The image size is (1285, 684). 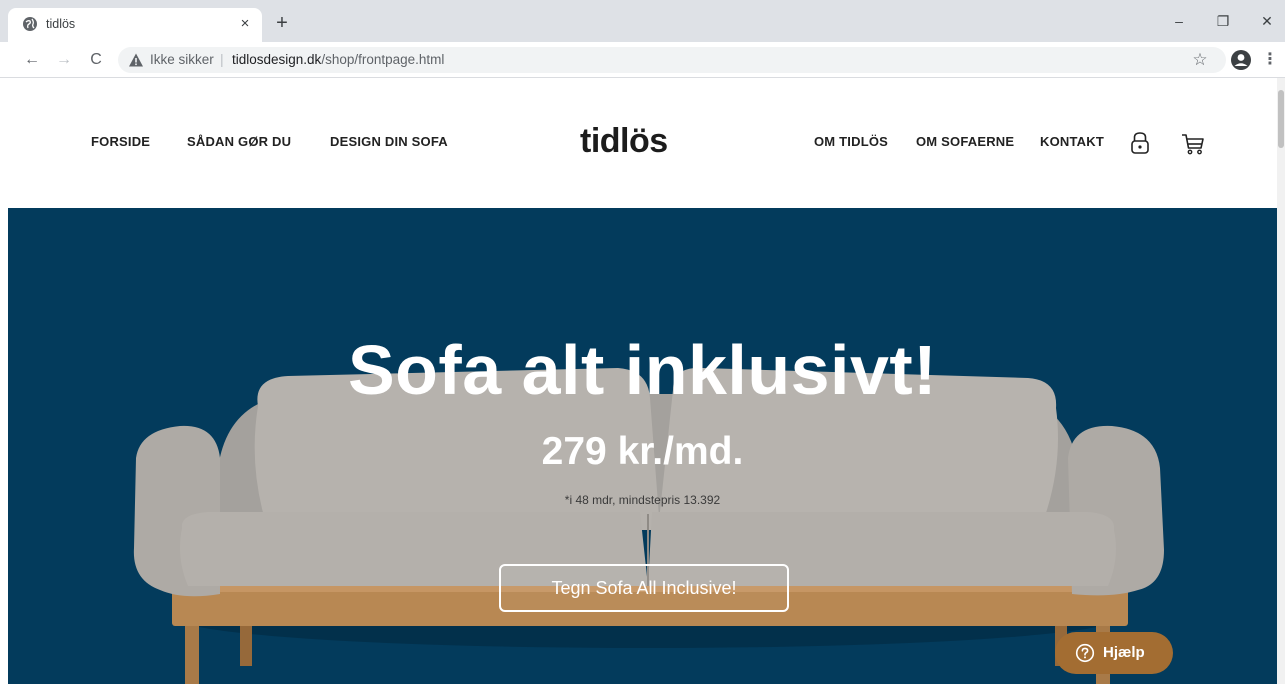 What do you see at coordinates (135, 25) in the screenshot?
I see `browser-tab: tidlös ×` at bounding box center [135, 25].